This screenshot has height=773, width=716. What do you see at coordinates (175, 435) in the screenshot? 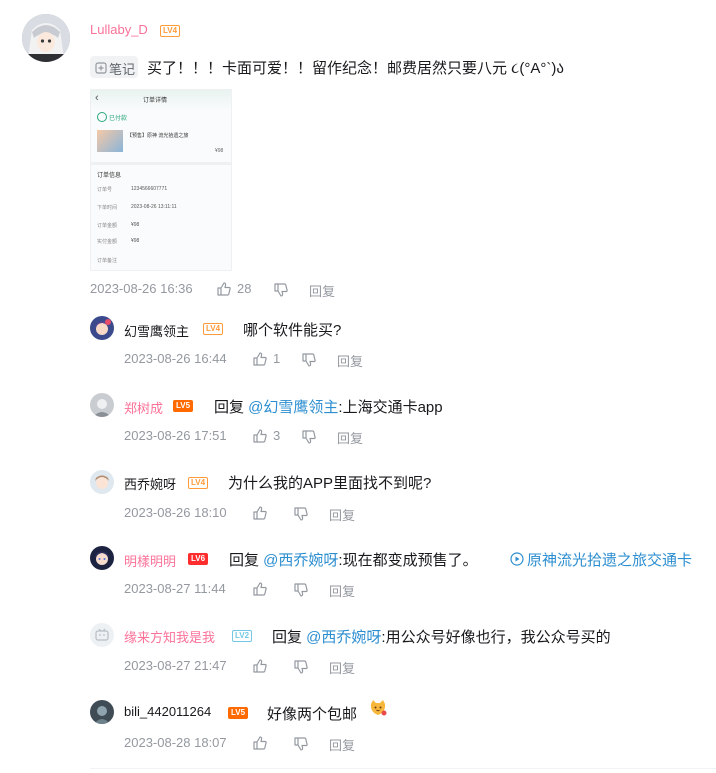
I see `timestamp: 2023-08-26 17:51` at bounding box center [175, 435].